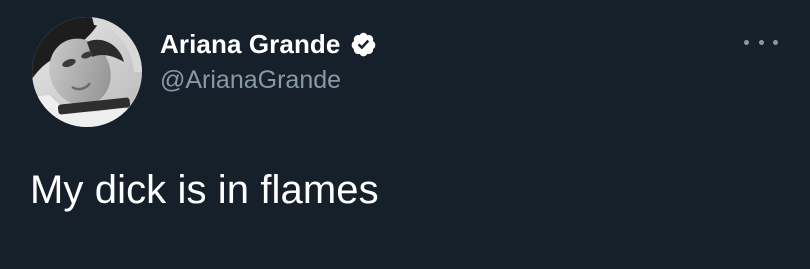 This screenshot has height=269, width=810. I want to click on avatar, so click(87, 72).